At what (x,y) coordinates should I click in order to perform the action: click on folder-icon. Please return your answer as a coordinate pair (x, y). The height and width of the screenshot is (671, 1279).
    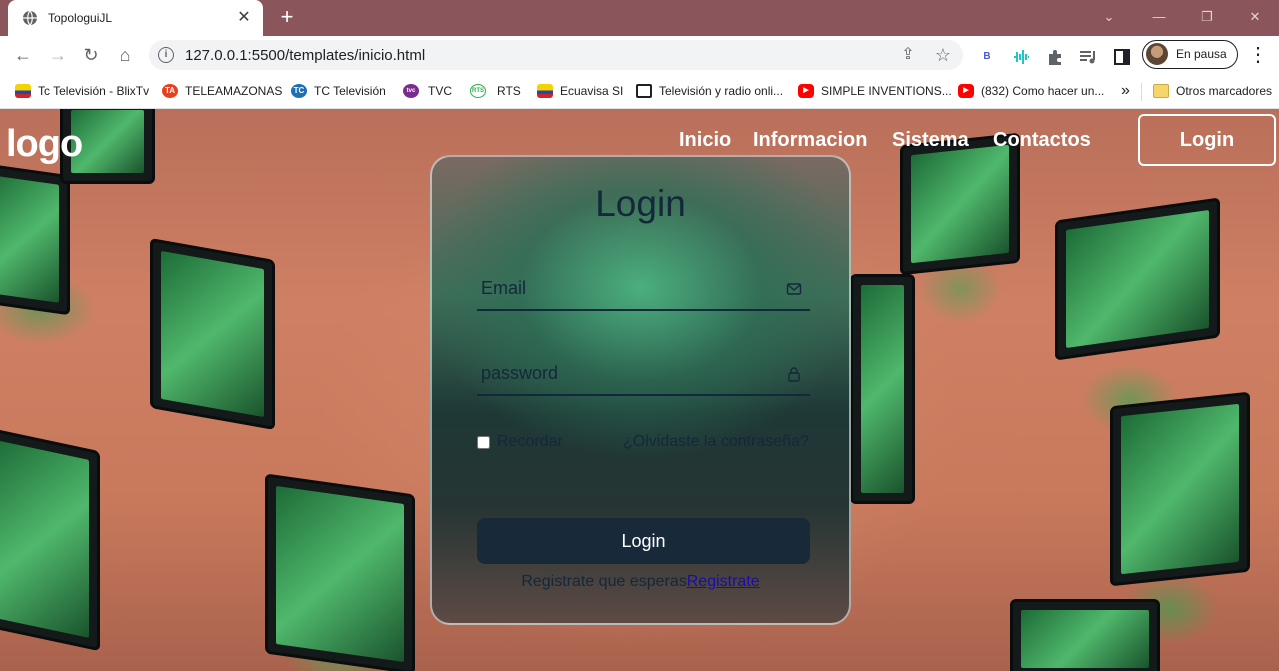
    Looking at the image, I should click on (1161, 91).